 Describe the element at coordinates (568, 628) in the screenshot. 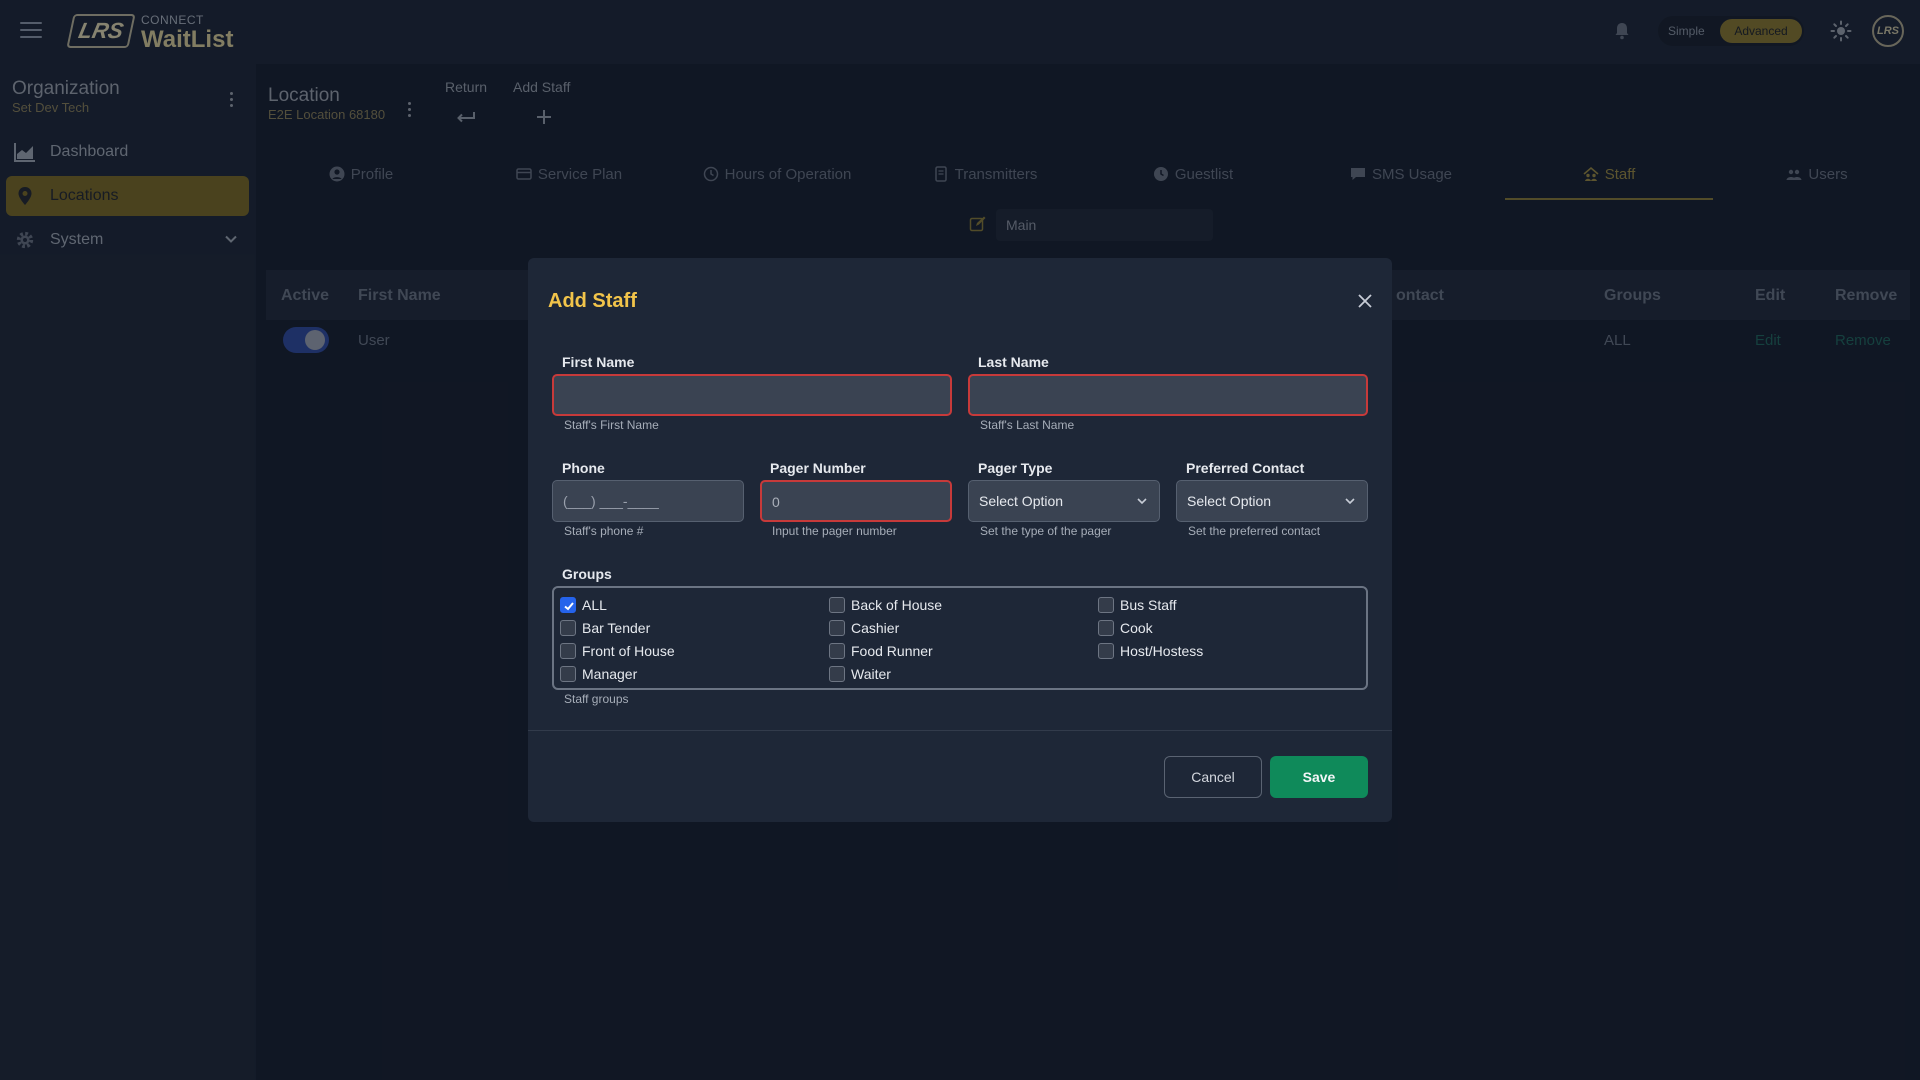

I see `group-checkbox-bar-tender` at that location.